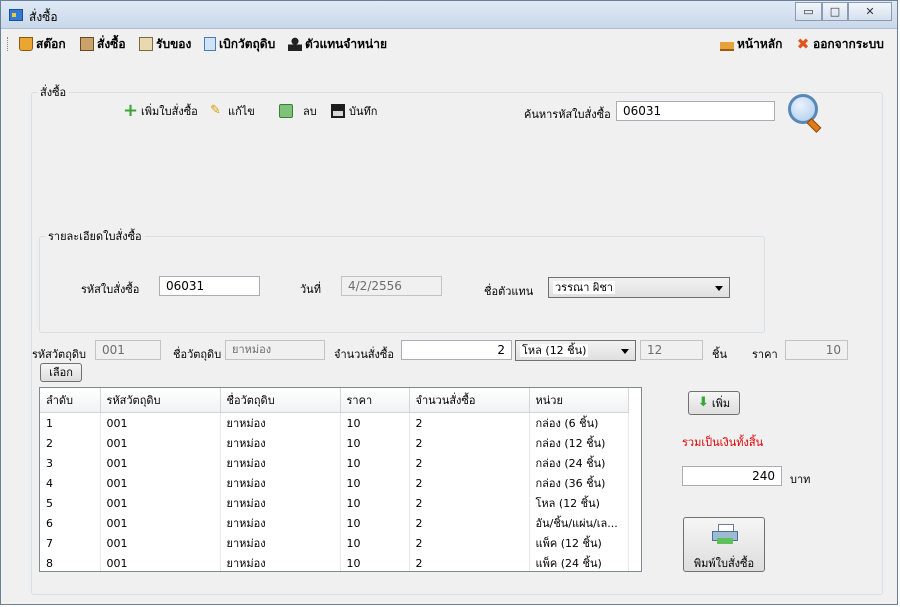 The image size is (900, 607). What do you see at coordinates (575, 350) in the screenshot?
I see `unit-select: โหล (12 ชิ้น)` at bounding box center [575, 350].